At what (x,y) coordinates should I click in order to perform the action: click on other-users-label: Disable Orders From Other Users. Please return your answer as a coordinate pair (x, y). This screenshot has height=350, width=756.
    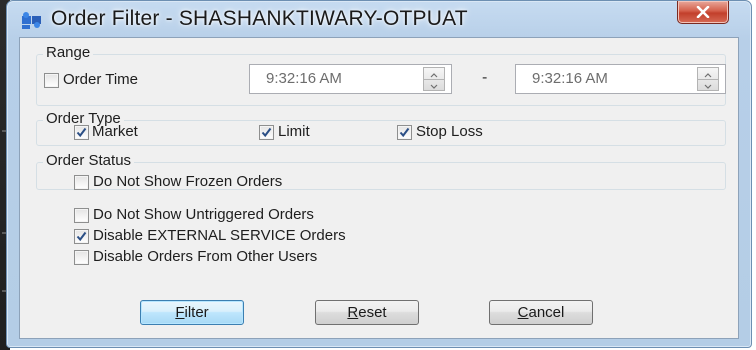
    Looking at the image, I should click on (205, 256).